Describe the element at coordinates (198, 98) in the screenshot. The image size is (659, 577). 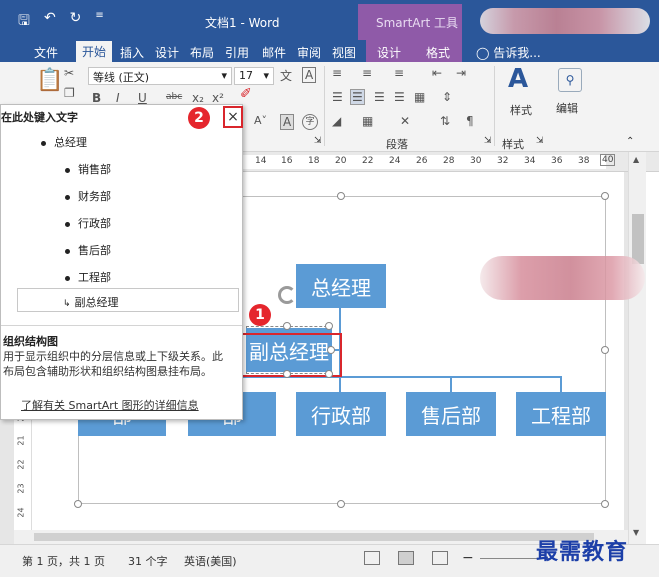
I see `subscript-icon: x₂` at that location.